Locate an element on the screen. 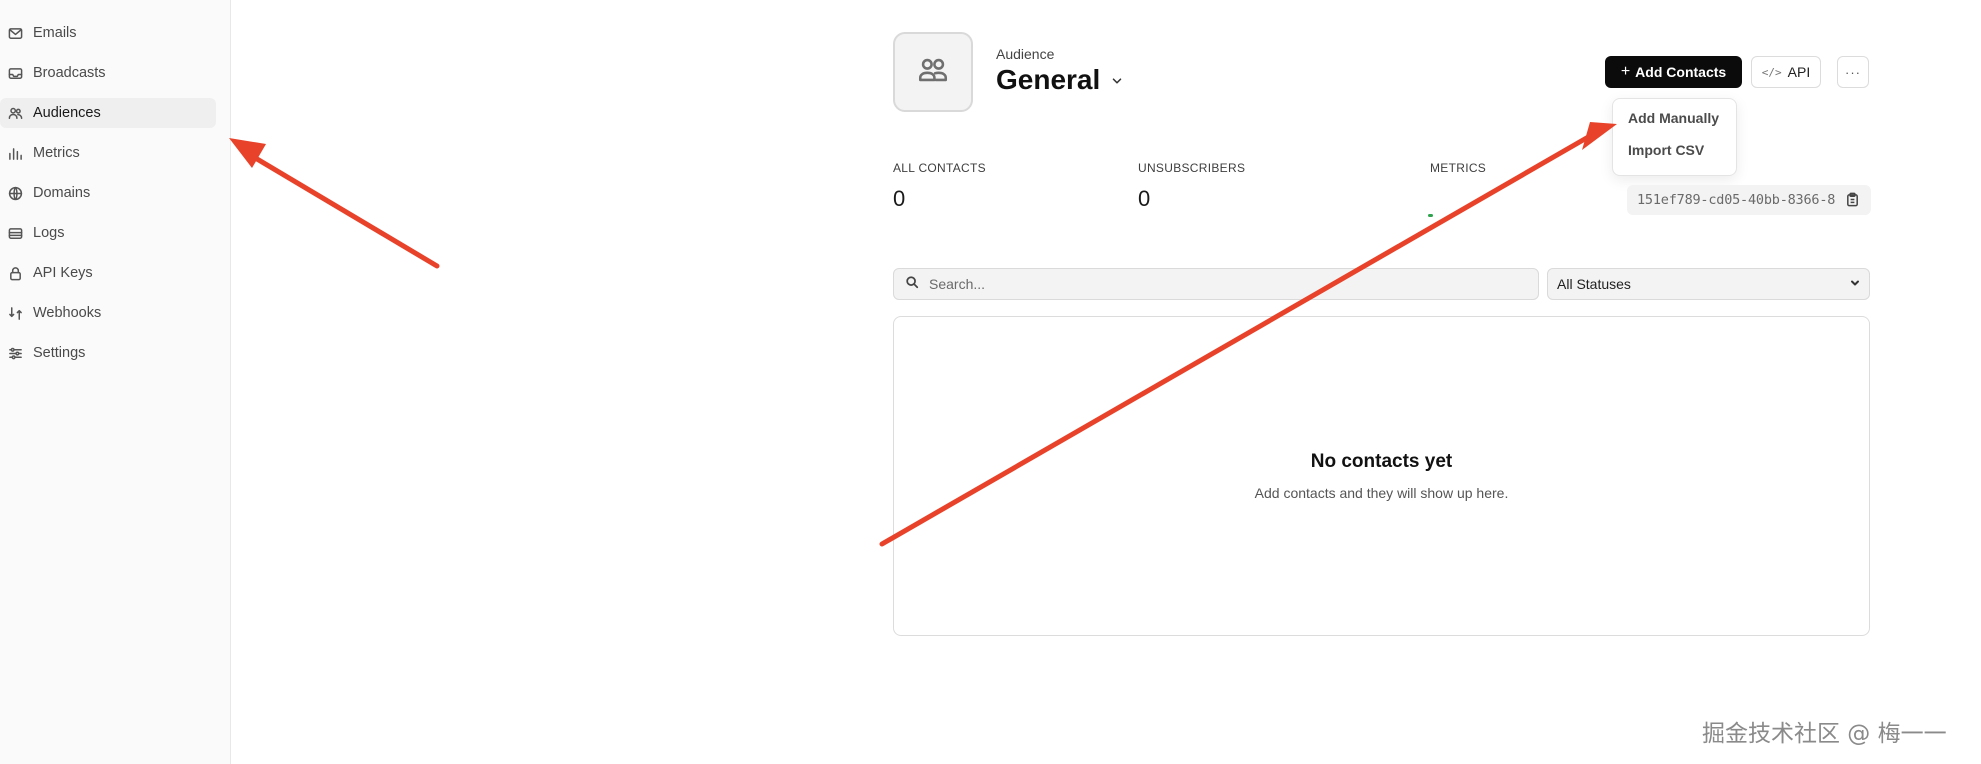 Image resolution: width=1981 pixels, height=764 pixels. sidebar-item-settings: Settings is located at coordinates (108, 353).